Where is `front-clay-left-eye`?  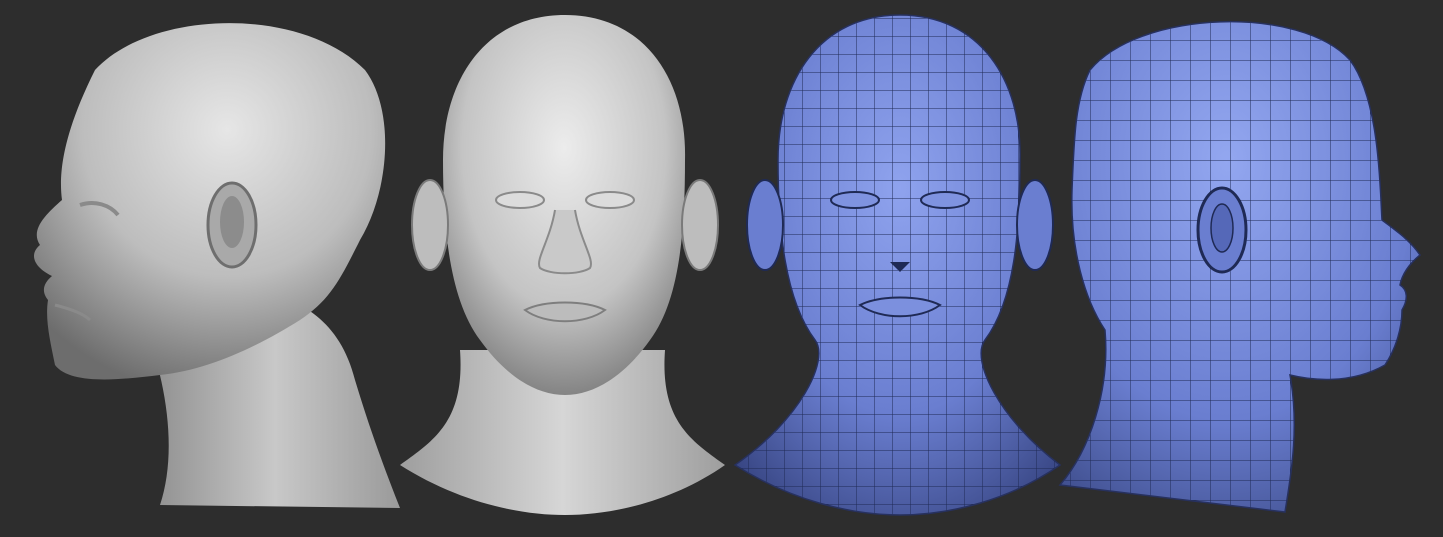
front-clay-left-eye is located at coordinates (520, 200).